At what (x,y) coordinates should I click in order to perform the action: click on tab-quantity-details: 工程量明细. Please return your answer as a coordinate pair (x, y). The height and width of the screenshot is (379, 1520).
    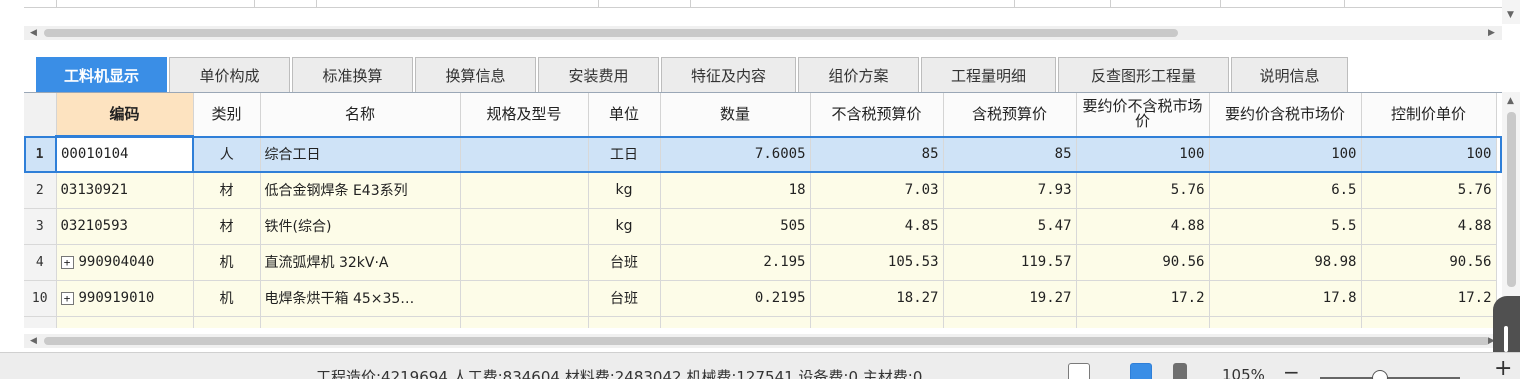
    Looking at the image, I should click on (988, 74).